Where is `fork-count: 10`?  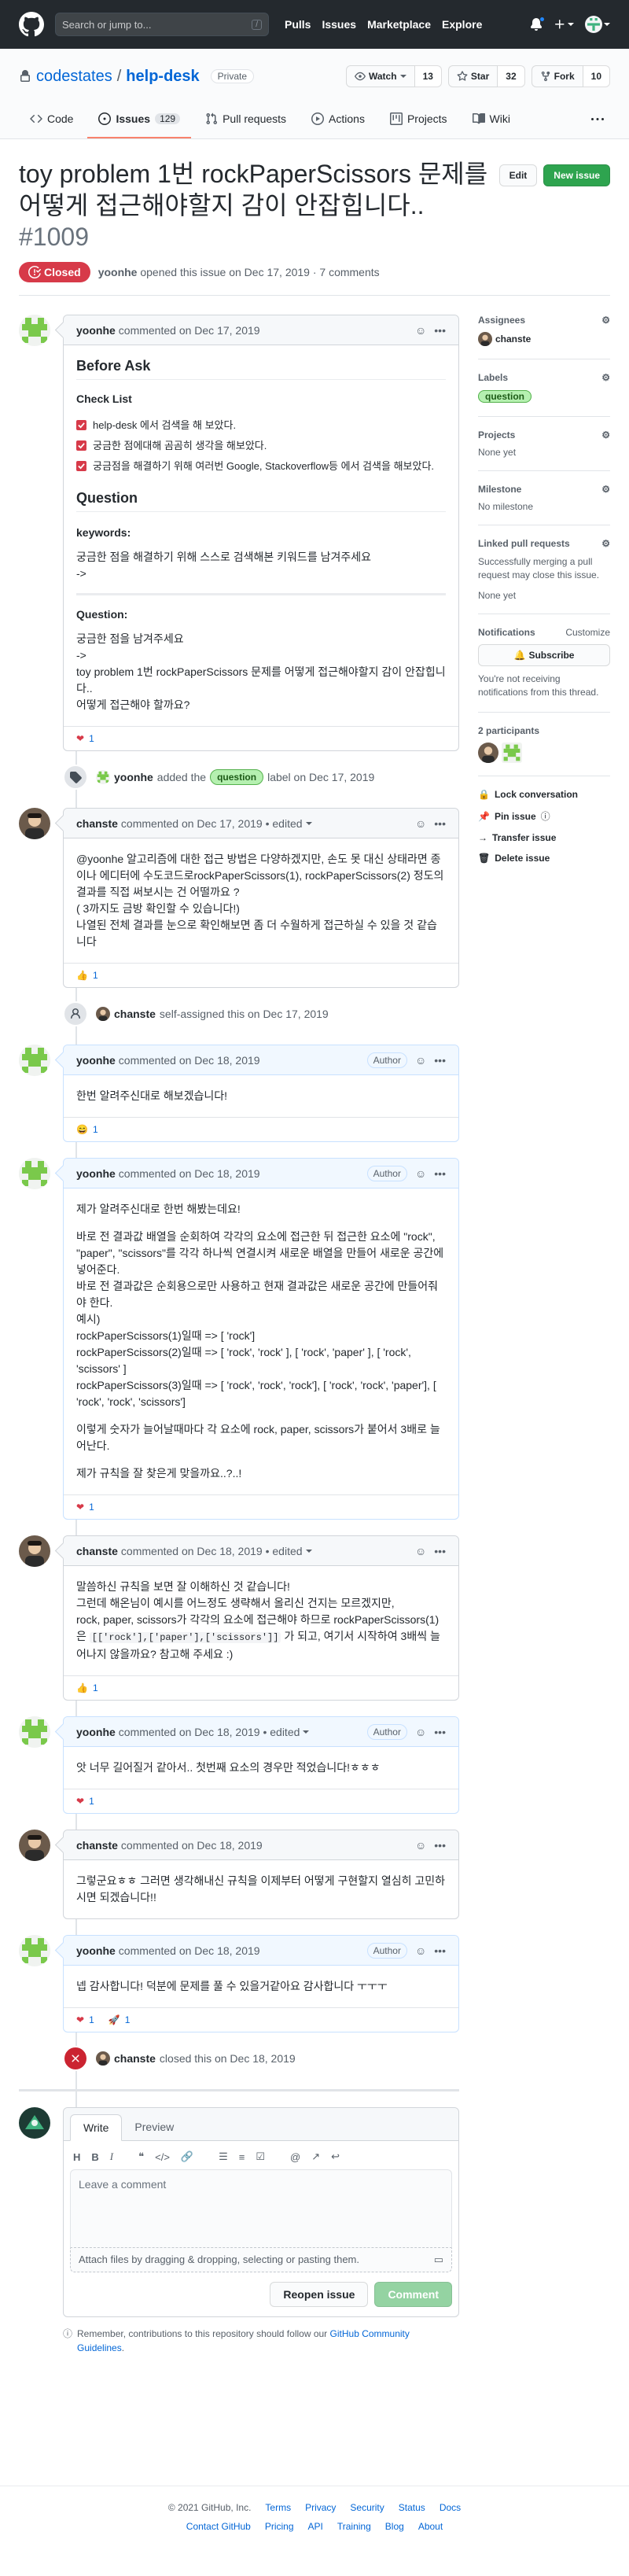 fork-count: 10 is located at coordinates (596, 76).